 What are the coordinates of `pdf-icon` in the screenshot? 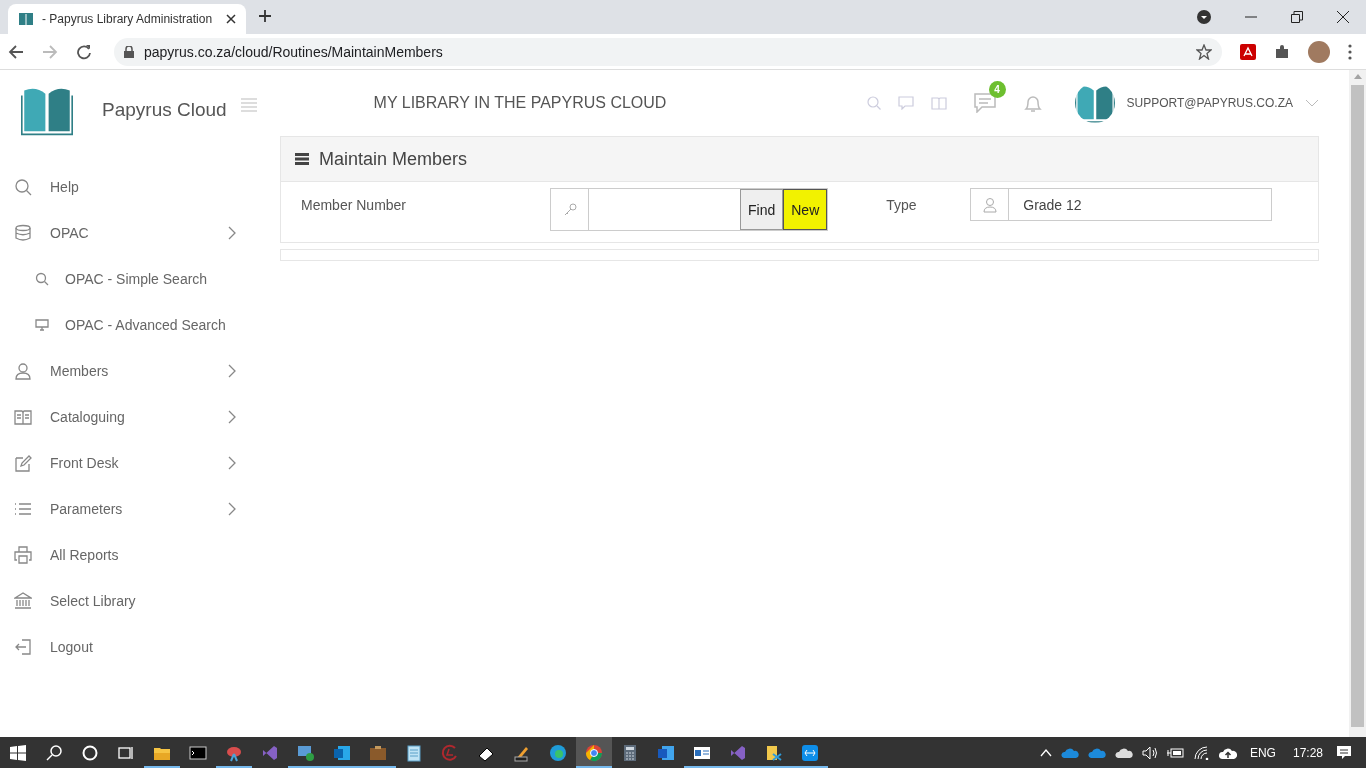 It's located at (1248, 51).